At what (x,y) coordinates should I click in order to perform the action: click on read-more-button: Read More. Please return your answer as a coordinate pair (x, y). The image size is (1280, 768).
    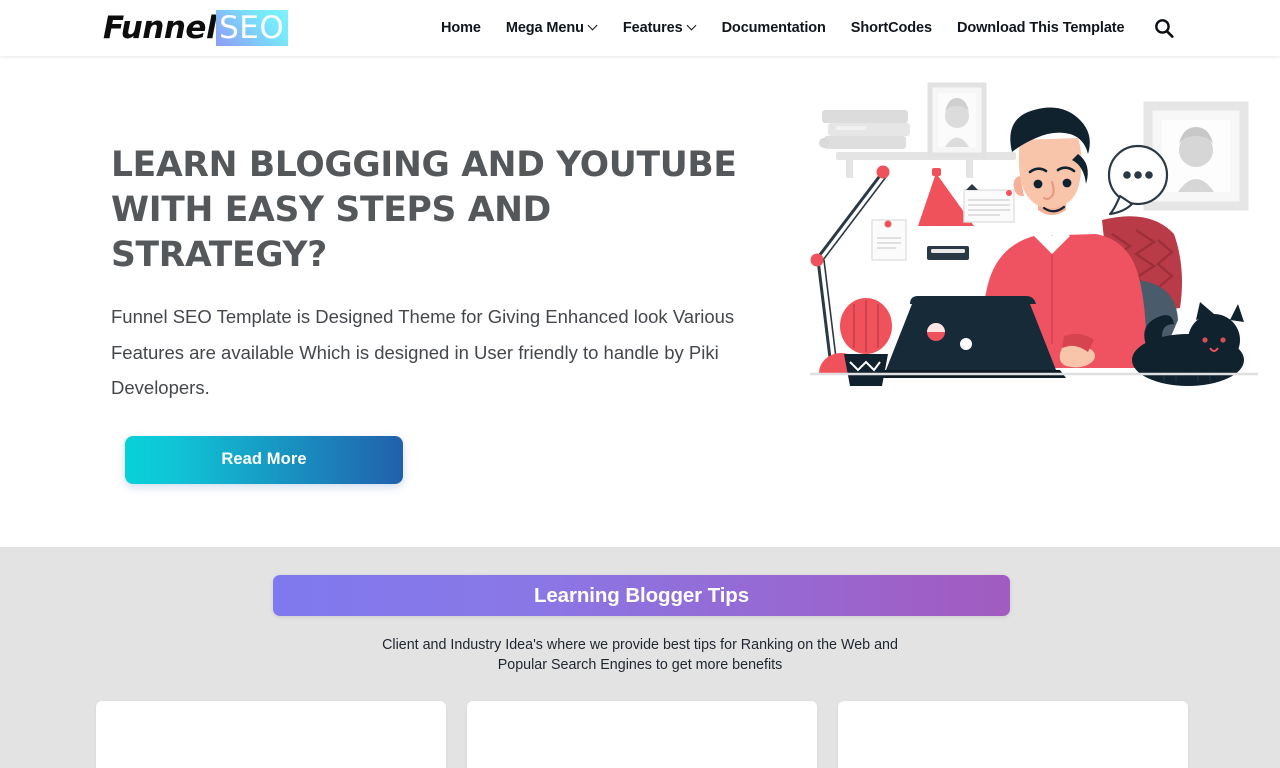
    Looking at the image, I should click on (264, 459).